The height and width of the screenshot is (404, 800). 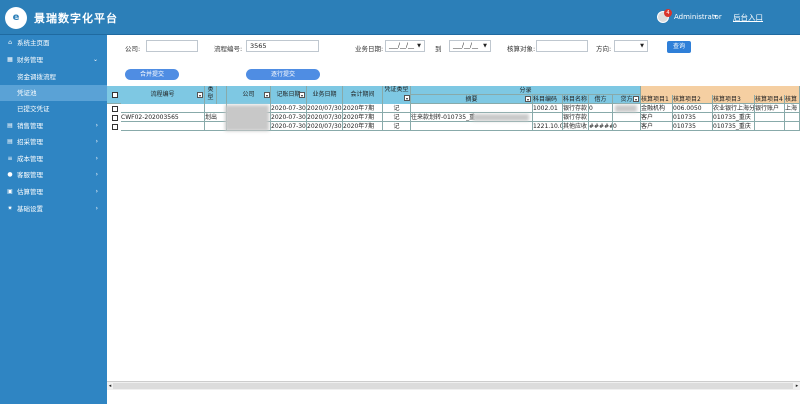 What do you see at coordinates (228, 49) in the screenshot?
I see `flow-number-label: 流程编号:` at bounding box center [228, 49].